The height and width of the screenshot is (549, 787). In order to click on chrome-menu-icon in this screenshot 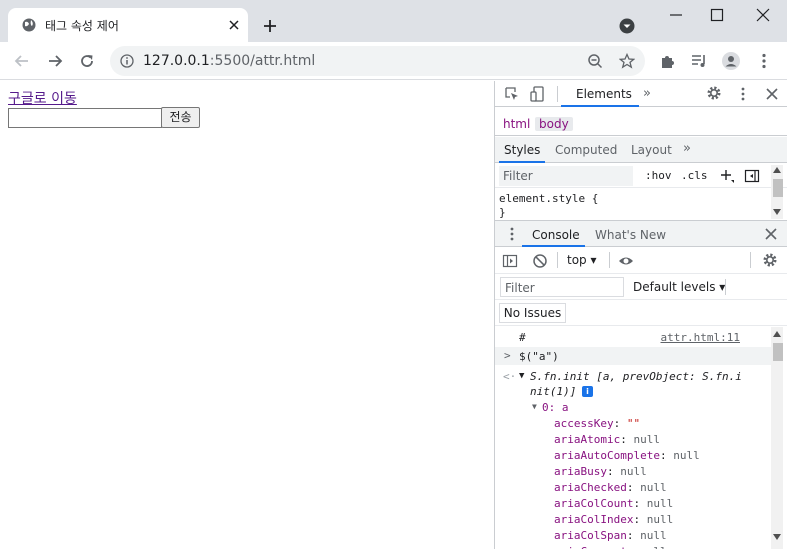, I will do `click(764, 61)`.